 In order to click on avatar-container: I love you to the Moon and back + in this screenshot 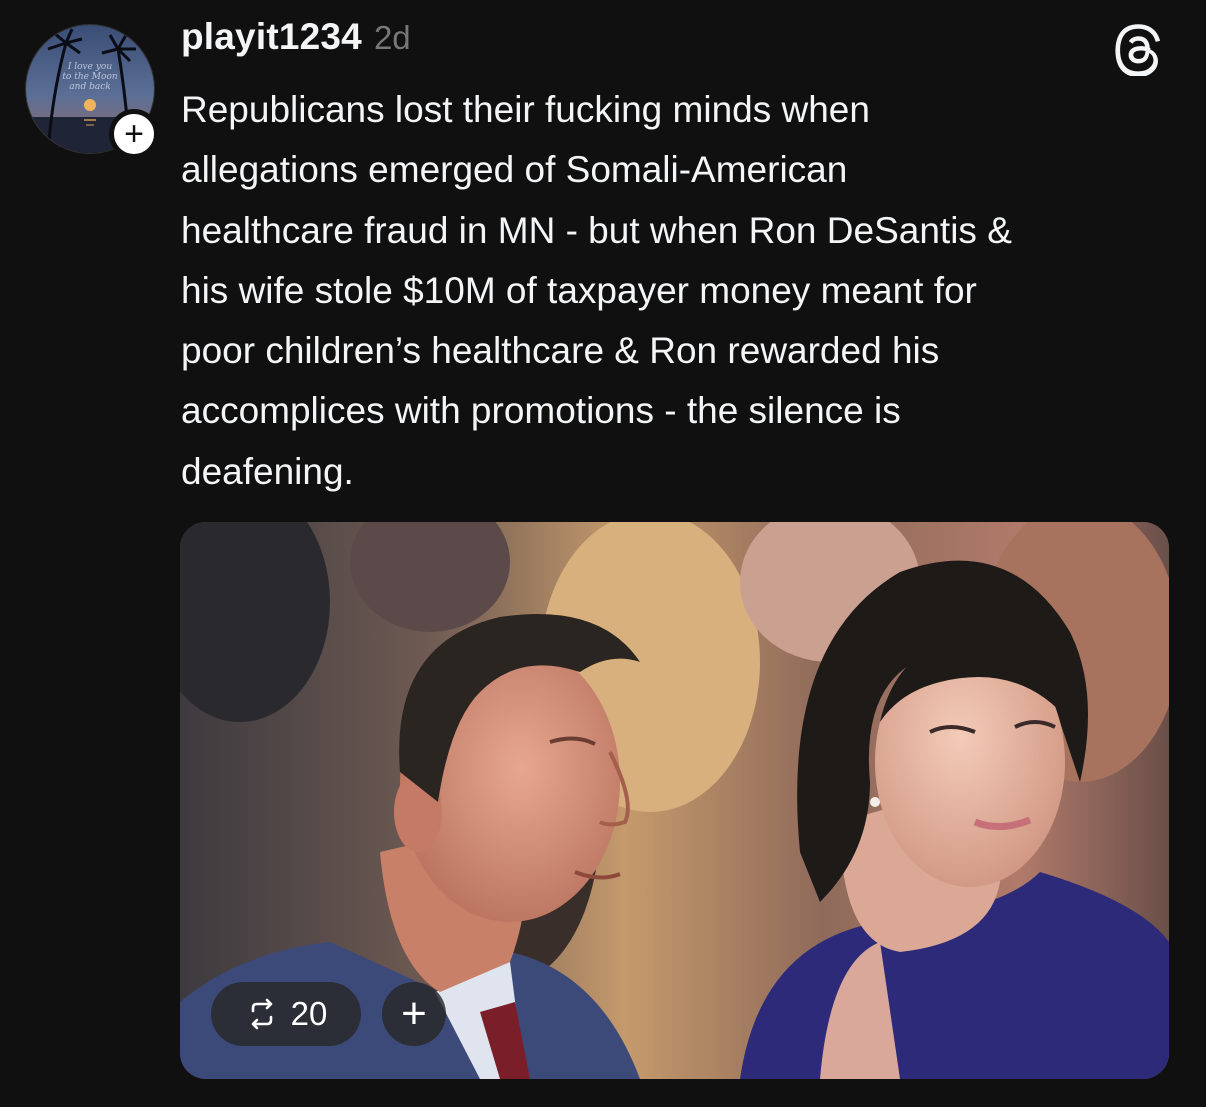, I will do `click(92, 91)`.